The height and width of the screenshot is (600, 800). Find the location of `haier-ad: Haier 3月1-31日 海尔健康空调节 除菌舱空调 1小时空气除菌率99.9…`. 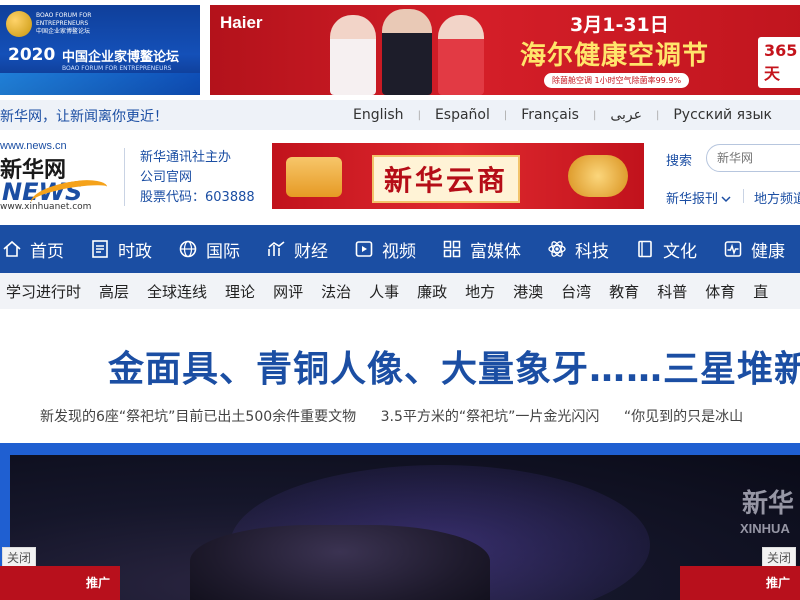

haier-ad: Haier 3月1-31日 海尔健康空调节 除菌舱空调 1小时空气除菌率99.9… is located at coordinates (505, 50).